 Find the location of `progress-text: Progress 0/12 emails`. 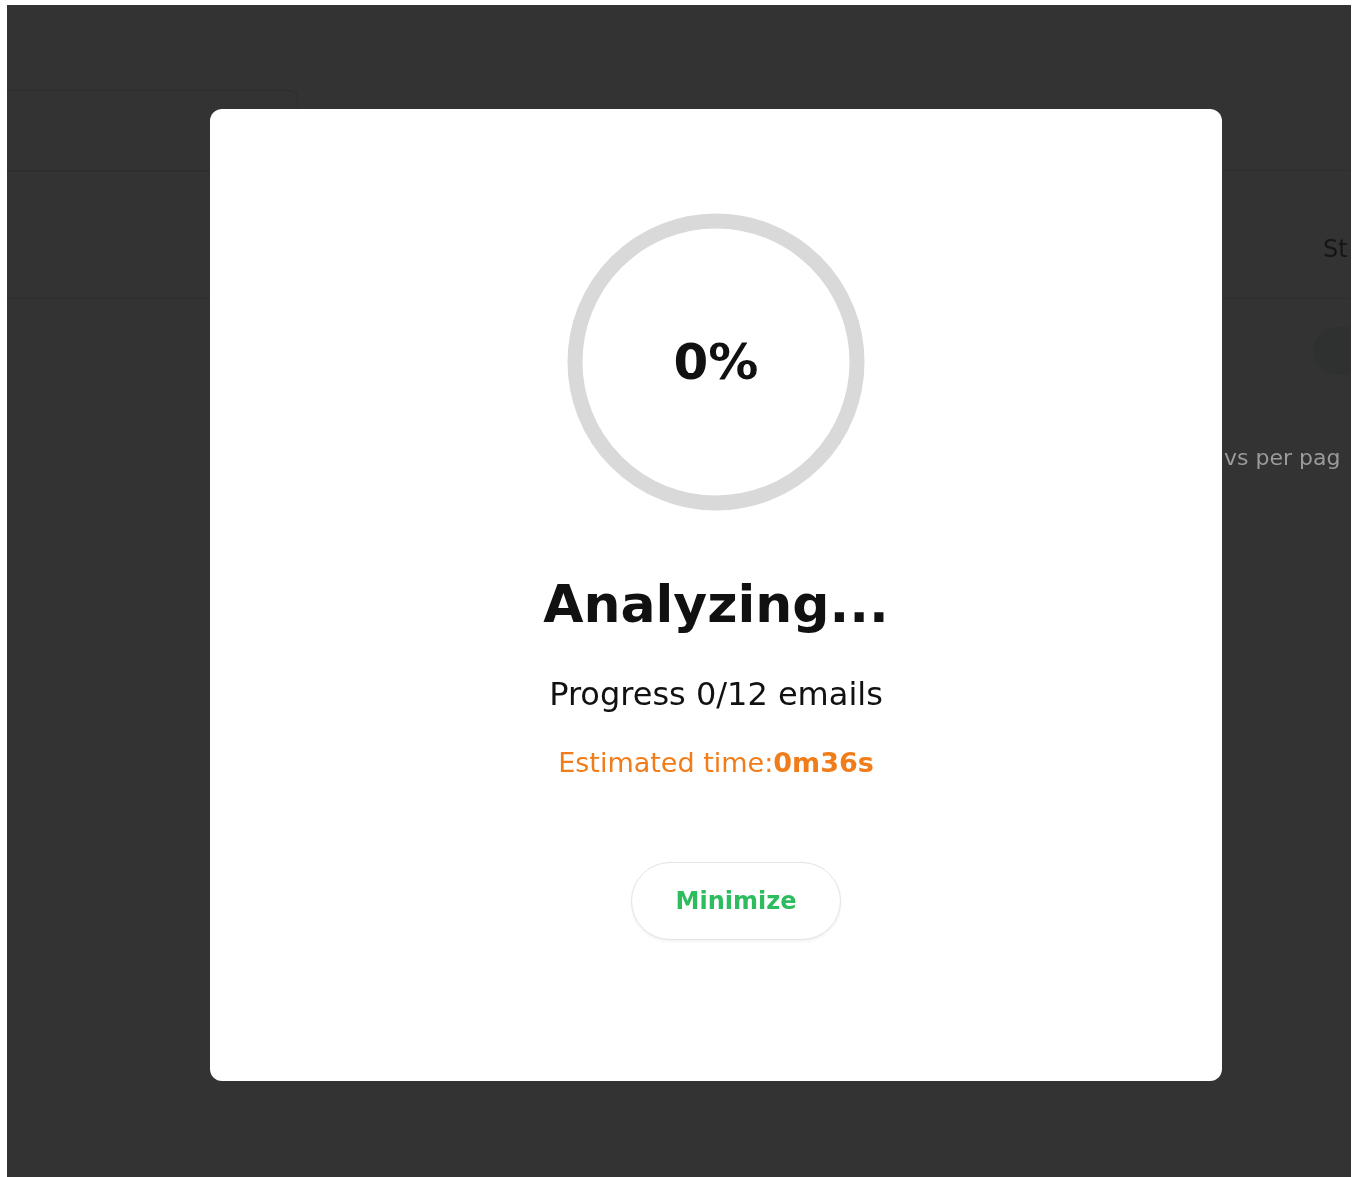

progress-text: Progress 0/12 emails is located at coordinates (716, 694).